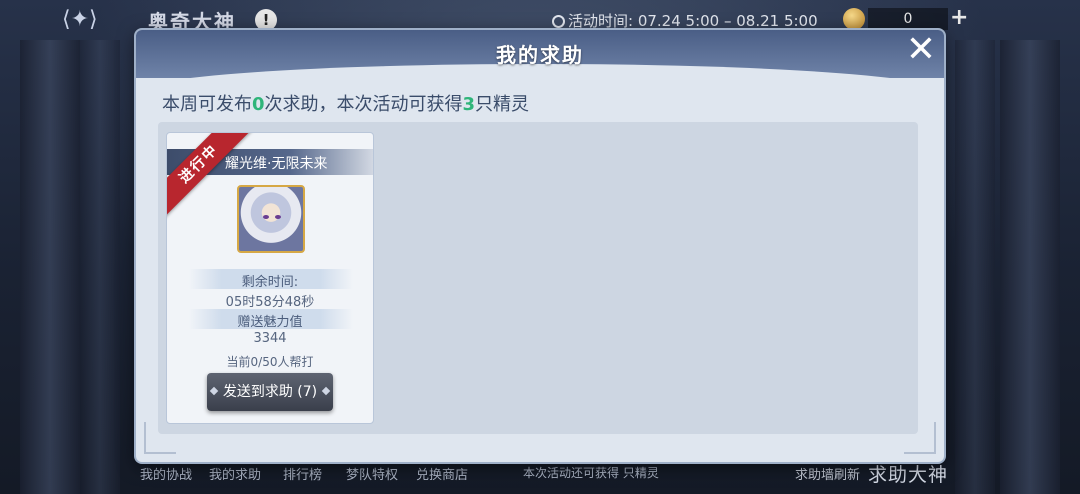 This screenshot has height=494, width=1080. I want to click on remaining-time-value: 05时58分48秒, so click(270, 302).